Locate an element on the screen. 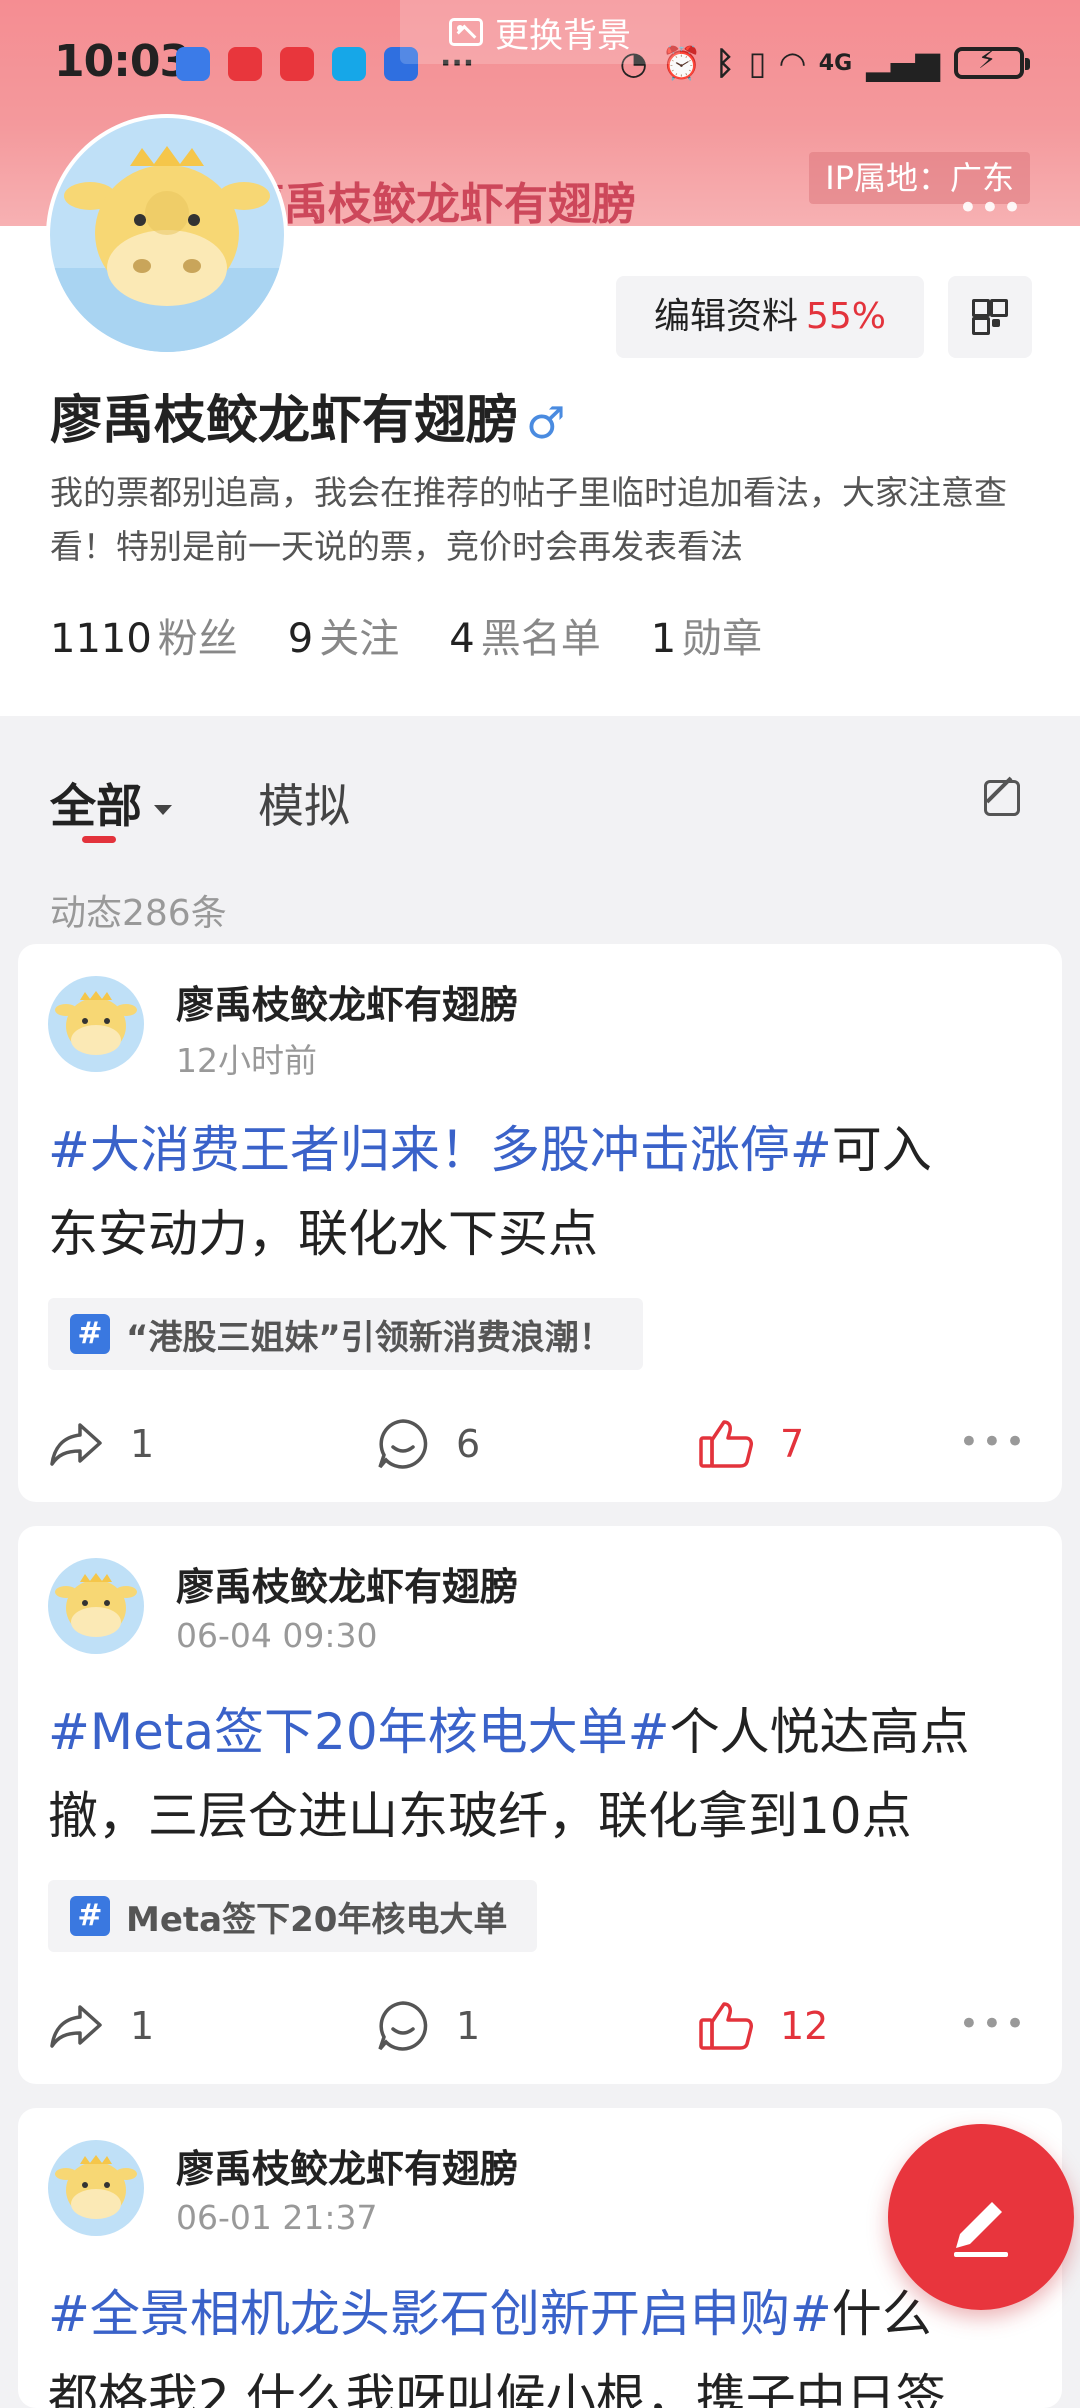 This screenshot has width=1080, height=2408. vibrate-icon: ▯ is located at coordinates (757, 63).